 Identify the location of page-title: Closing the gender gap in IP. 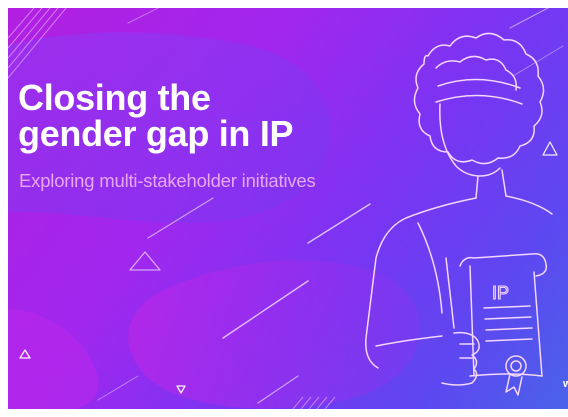
(198, 116).